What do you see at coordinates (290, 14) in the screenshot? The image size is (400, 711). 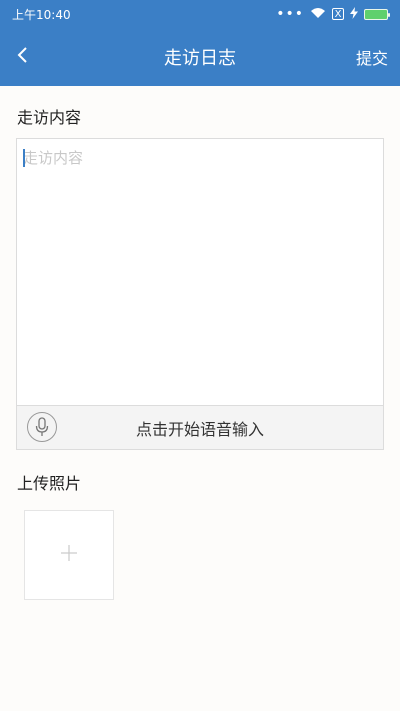 I see `more-dots-icon: •••` at bounding box center [290, 14].